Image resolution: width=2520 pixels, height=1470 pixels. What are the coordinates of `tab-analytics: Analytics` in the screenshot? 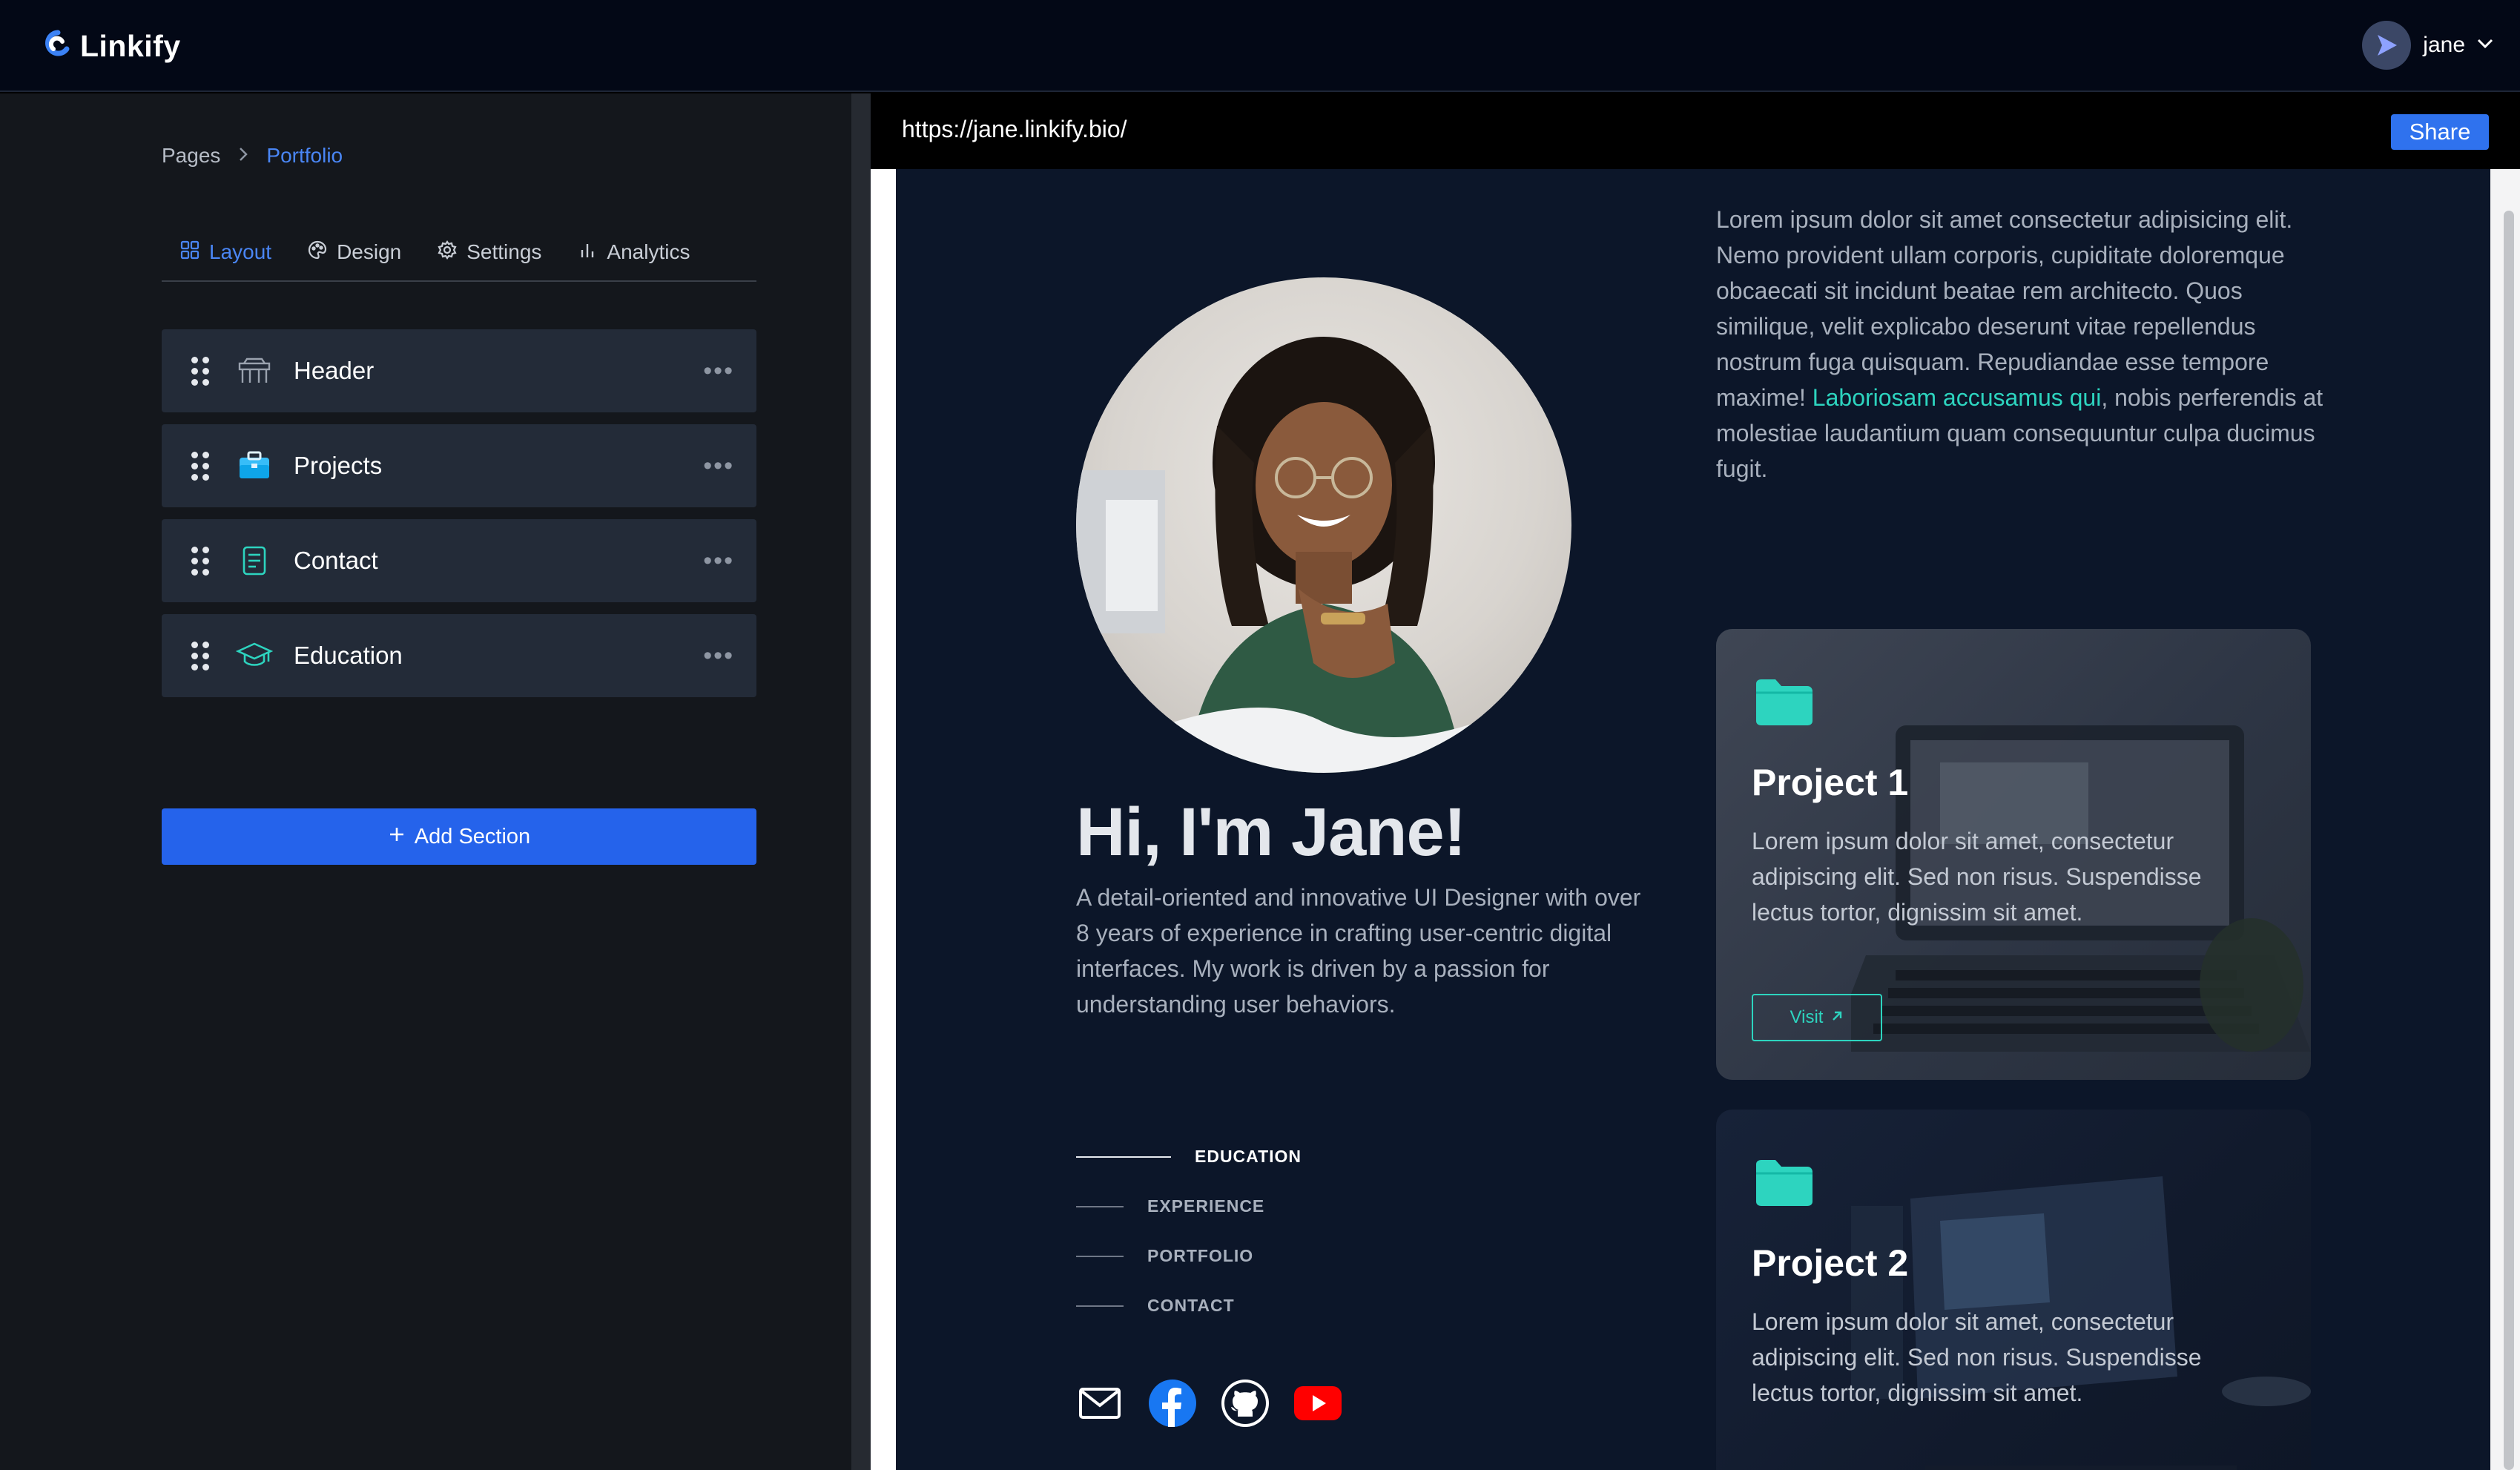 It's located at (634, 252).